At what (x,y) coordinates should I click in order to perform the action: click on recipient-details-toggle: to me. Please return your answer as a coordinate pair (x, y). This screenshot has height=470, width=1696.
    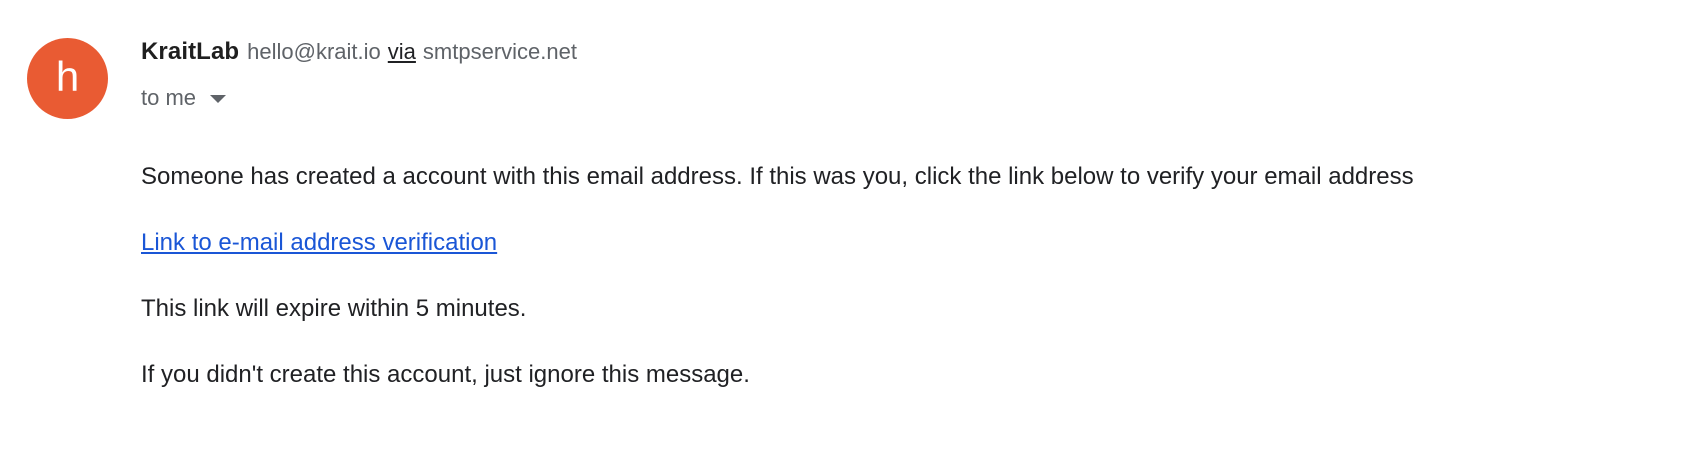
    Looking at the image, I should click on (184, 98).